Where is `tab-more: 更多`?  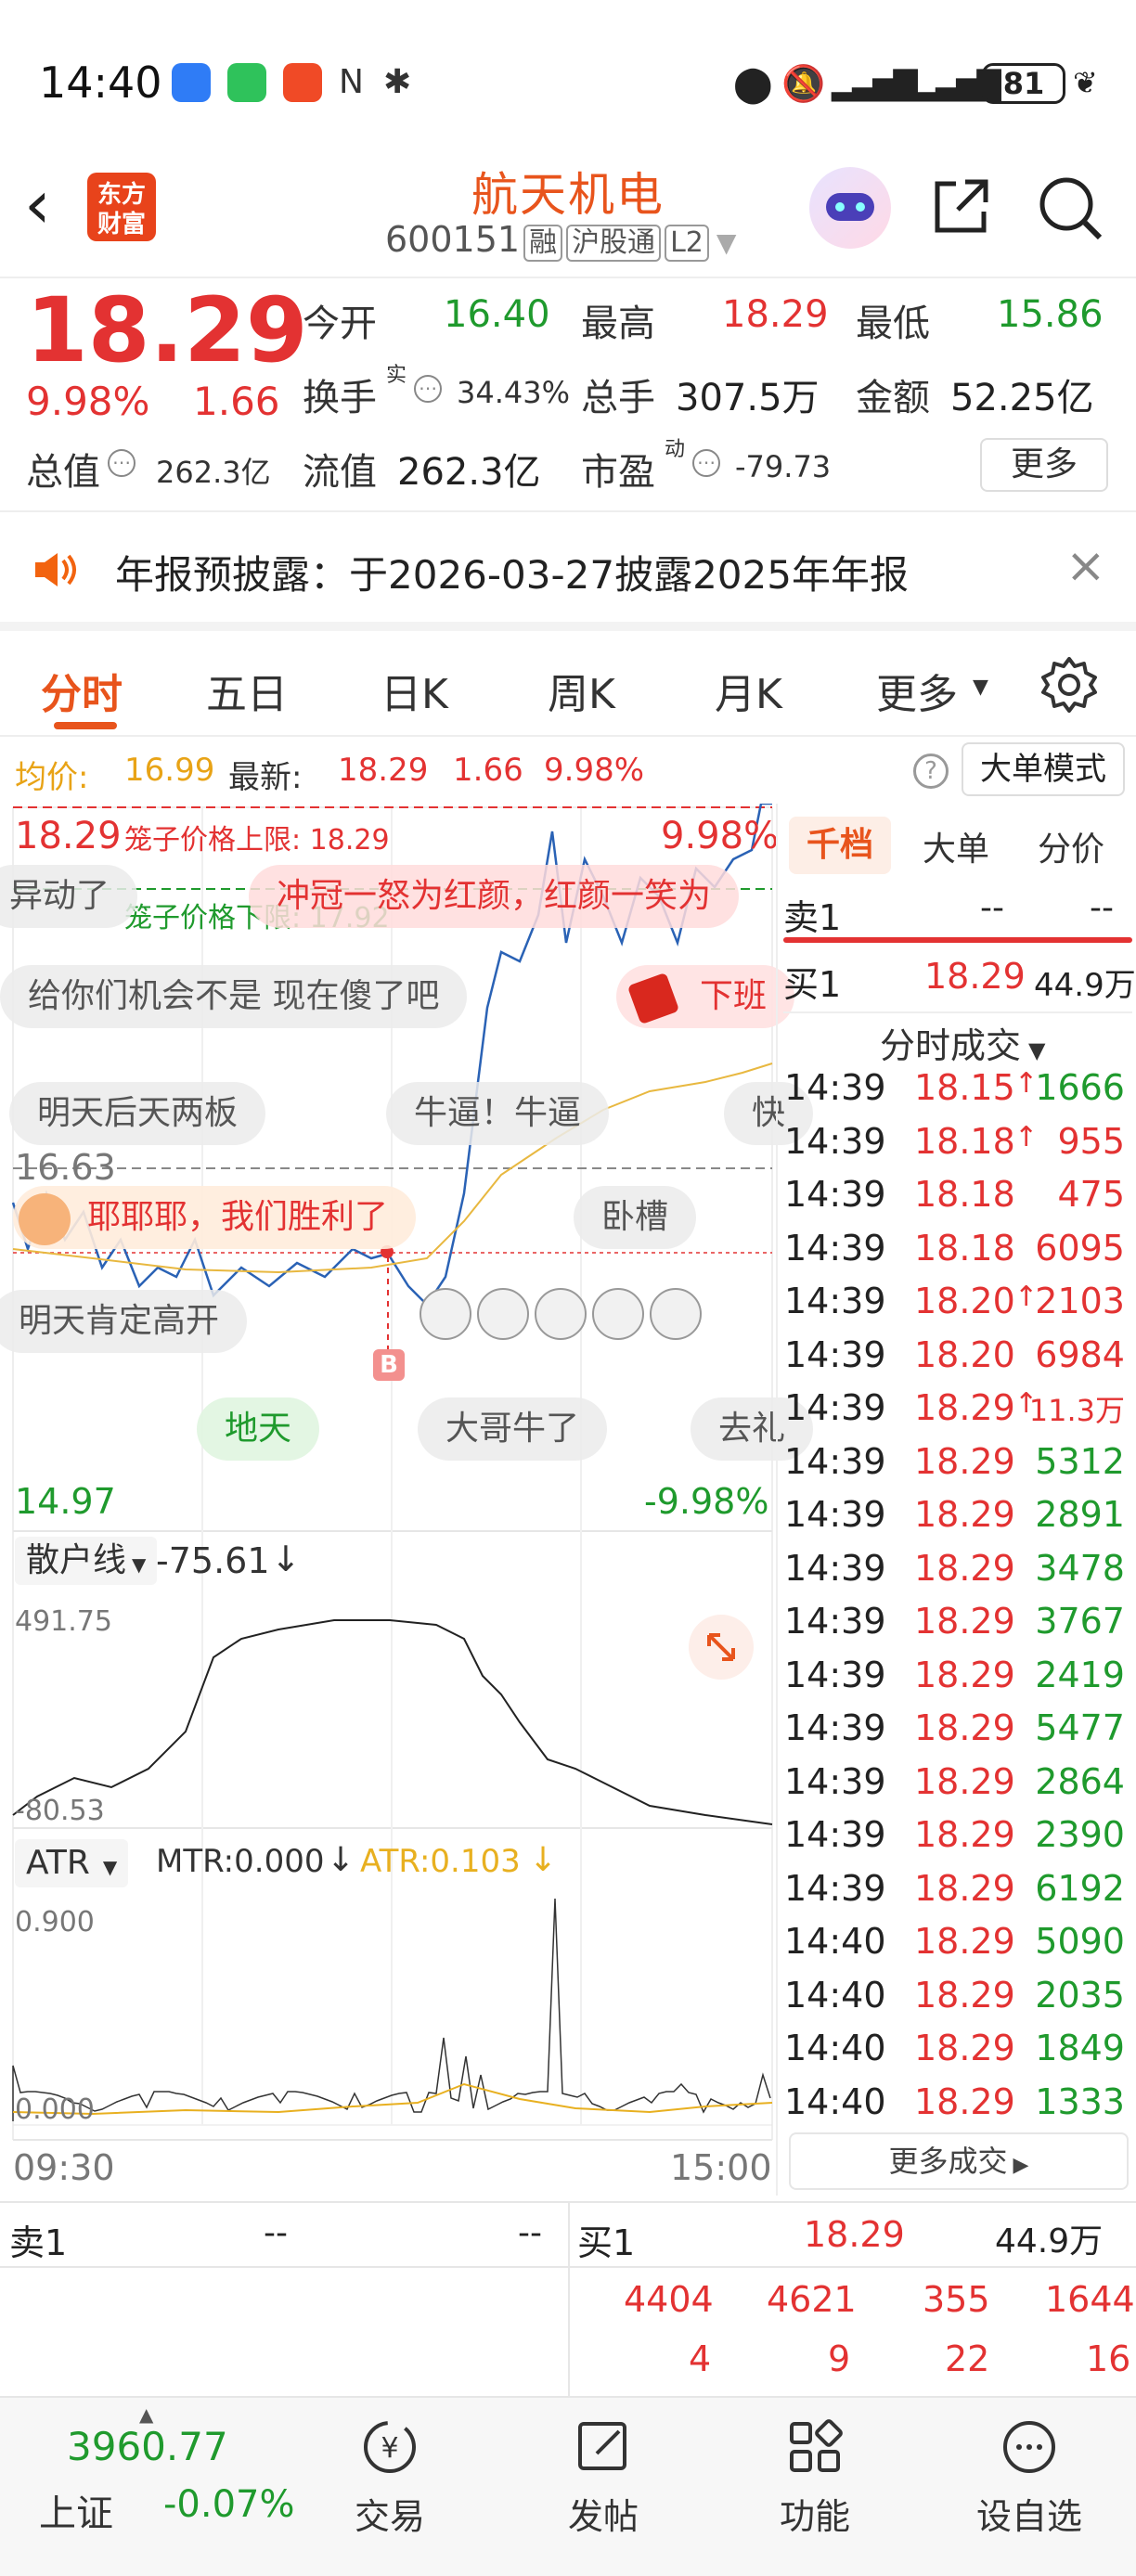 tab-more: 更多 is located at coordinates (917, 690).